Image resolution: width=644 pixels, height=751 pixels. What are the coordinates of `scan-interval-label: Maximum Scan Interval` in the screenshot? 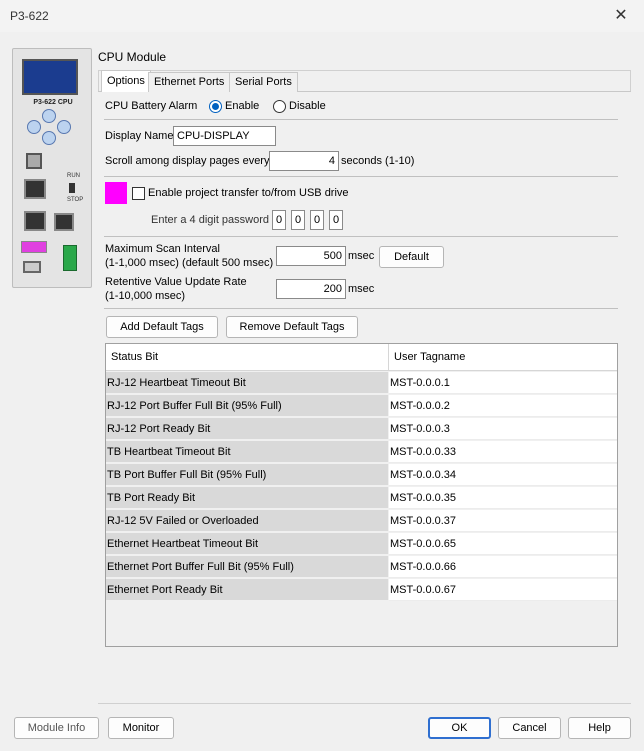 It's located at (162, 249).